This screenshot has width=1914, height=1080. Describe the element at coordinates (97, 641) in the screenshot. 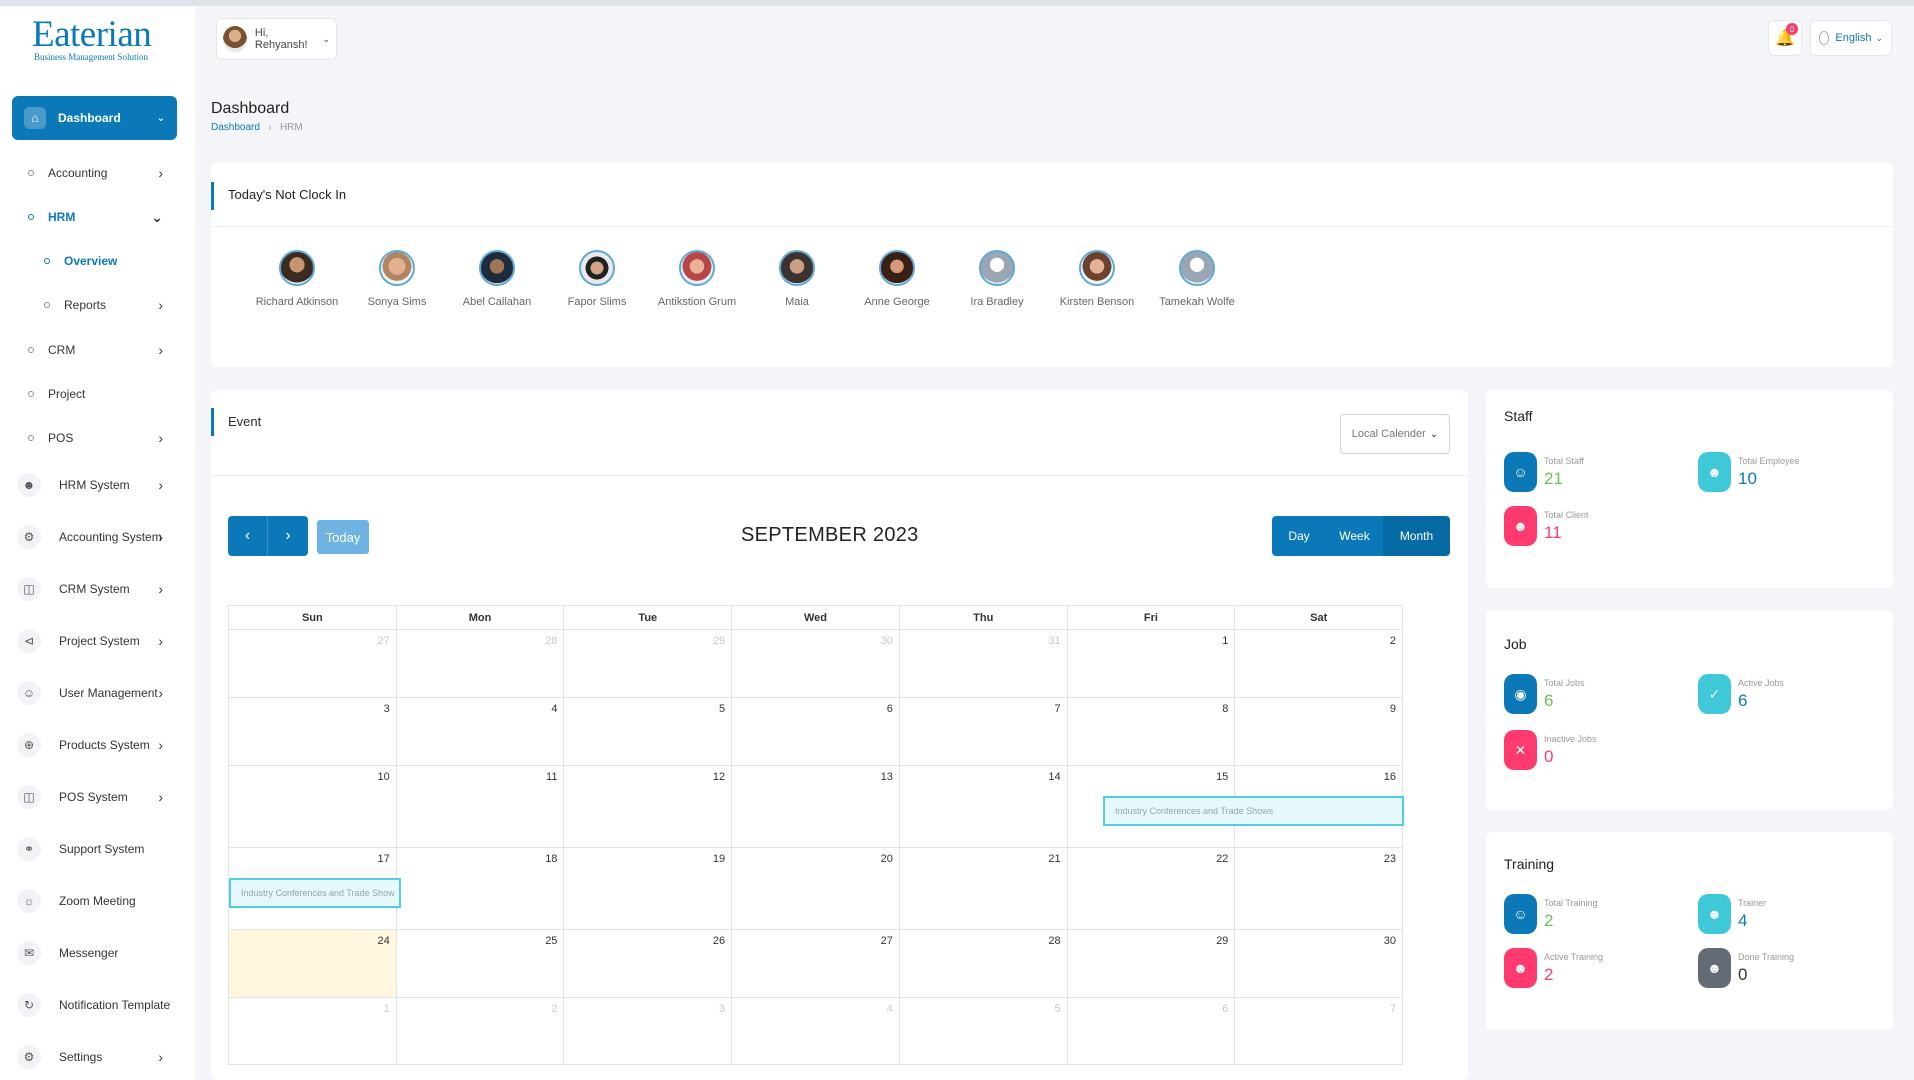

I see `sidebar-item-project-system: ⊲ Project System ›` at that location.